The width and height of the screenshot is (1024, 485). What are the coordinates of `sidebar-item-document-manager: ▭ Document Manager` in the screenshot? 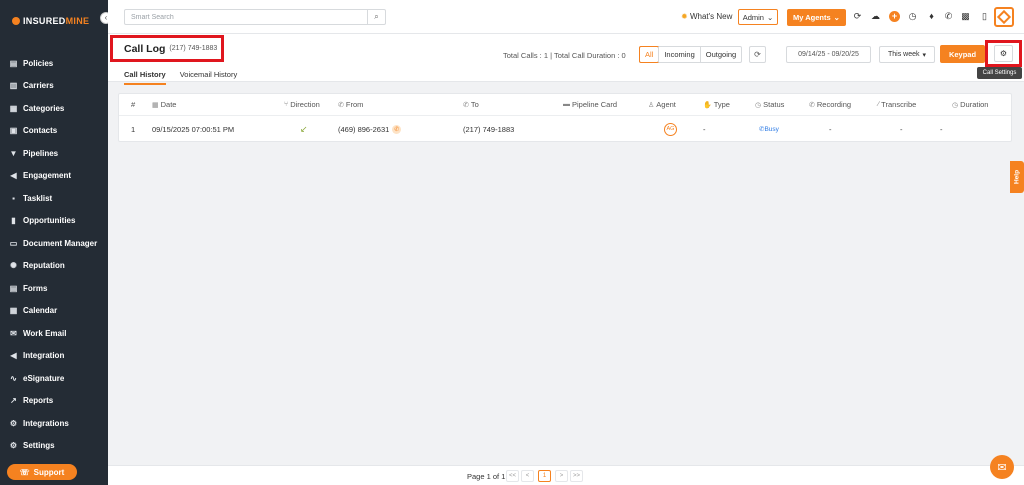 It's located at (54, 243).